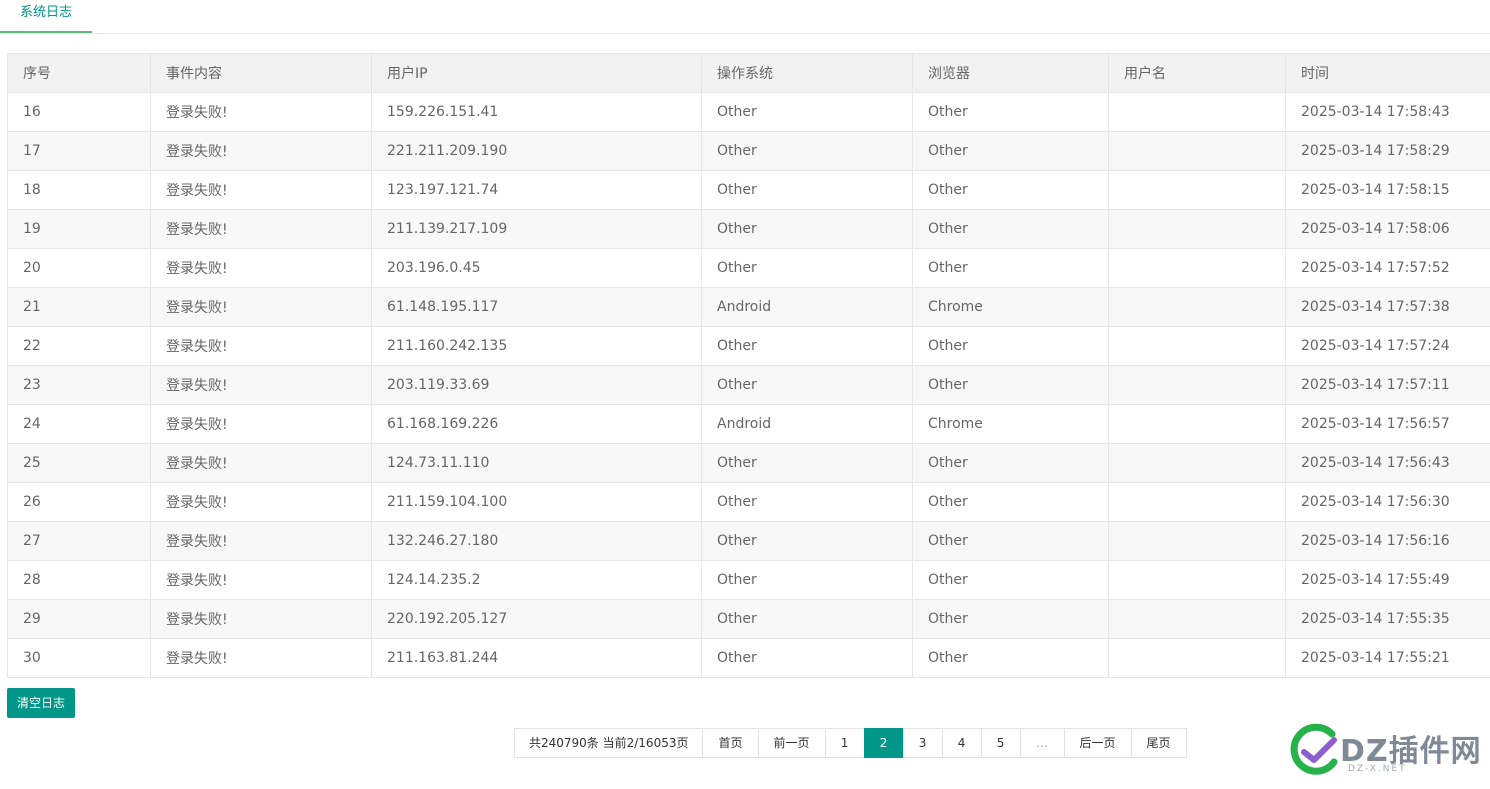 Image resolution: width=1490 pixels, height=789 pixels. I want to click on cell-time: 2025-03-14 17:57:38, so click(1387, 307).